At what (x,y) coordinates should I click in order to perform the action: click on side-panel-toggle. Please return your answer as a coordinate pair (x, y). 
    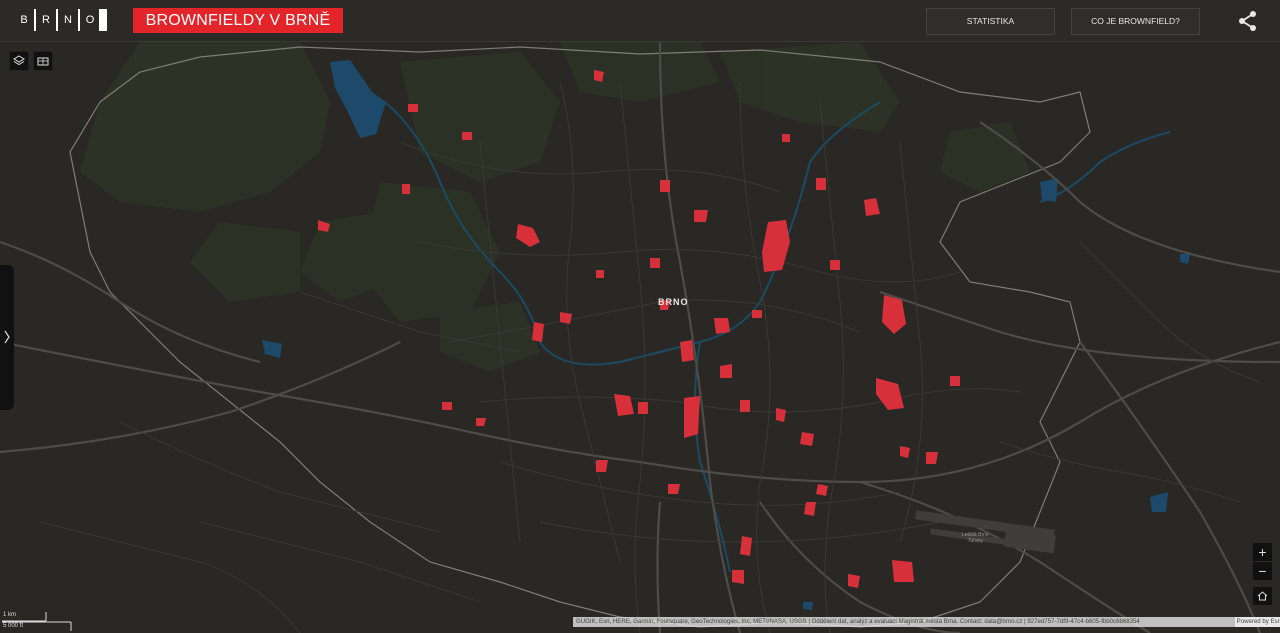
    Looking at the image, I should click on (7, 337).